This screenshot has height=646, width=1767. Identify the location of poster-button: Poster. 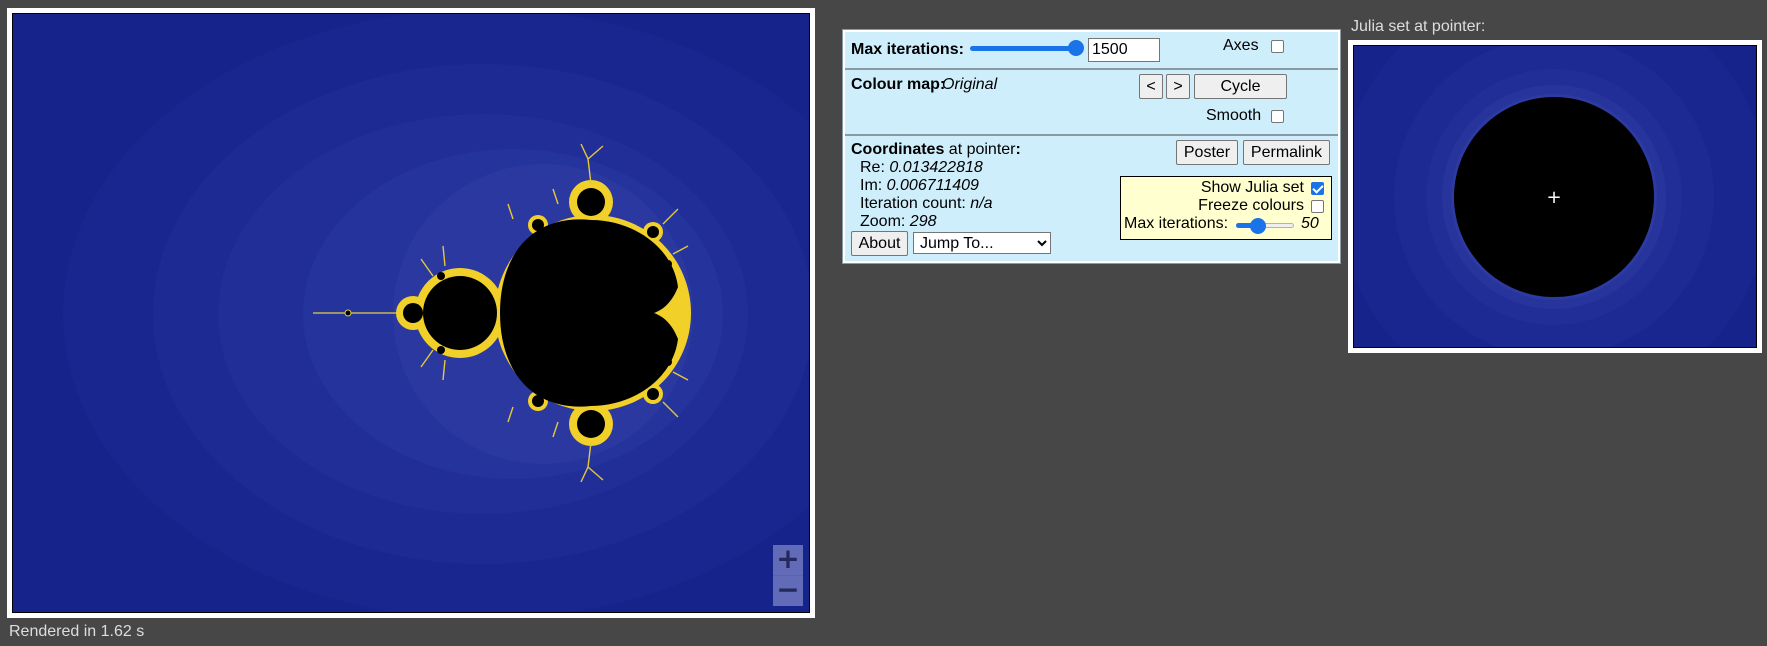
(1207, 152).